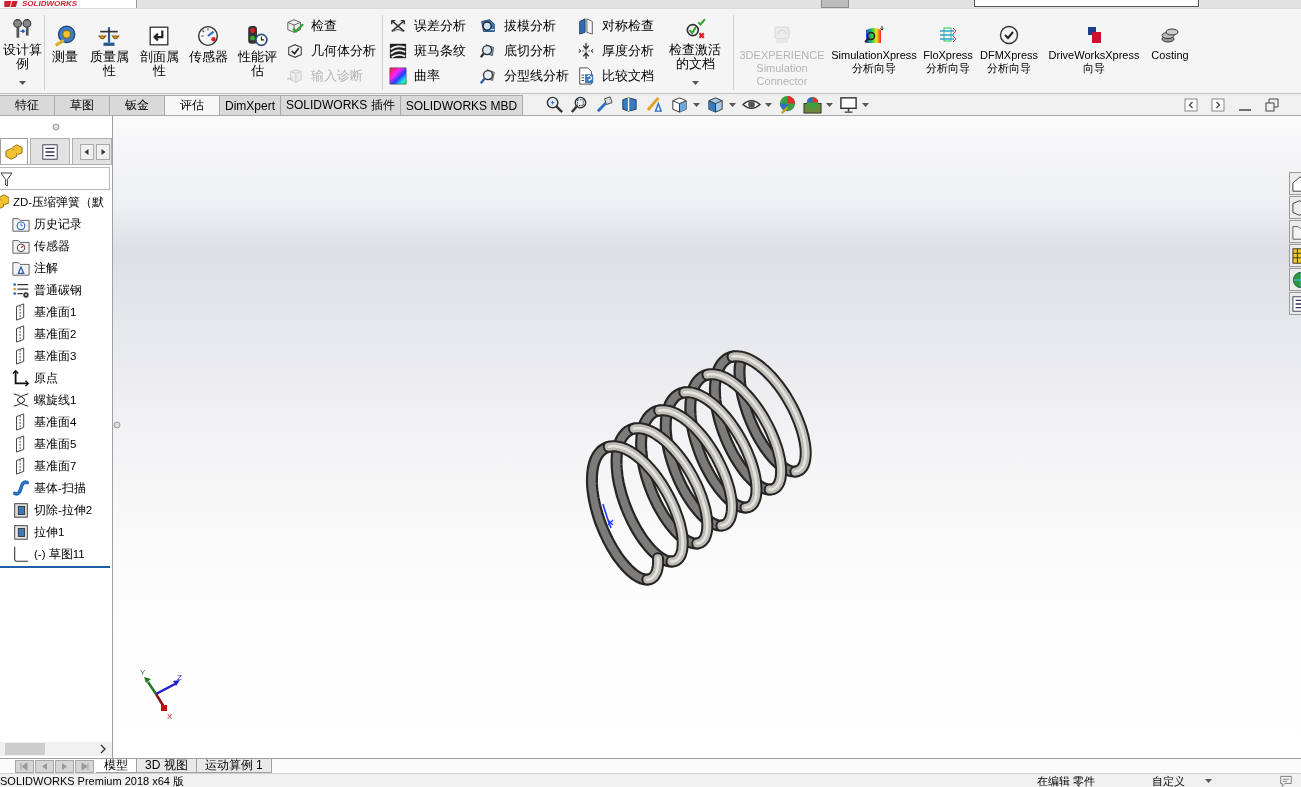 The image size is (1301, 787). What do you see at coordinates (4, 202) in the screenshot?
I see `part-icon` at bounding box center [4, 202].